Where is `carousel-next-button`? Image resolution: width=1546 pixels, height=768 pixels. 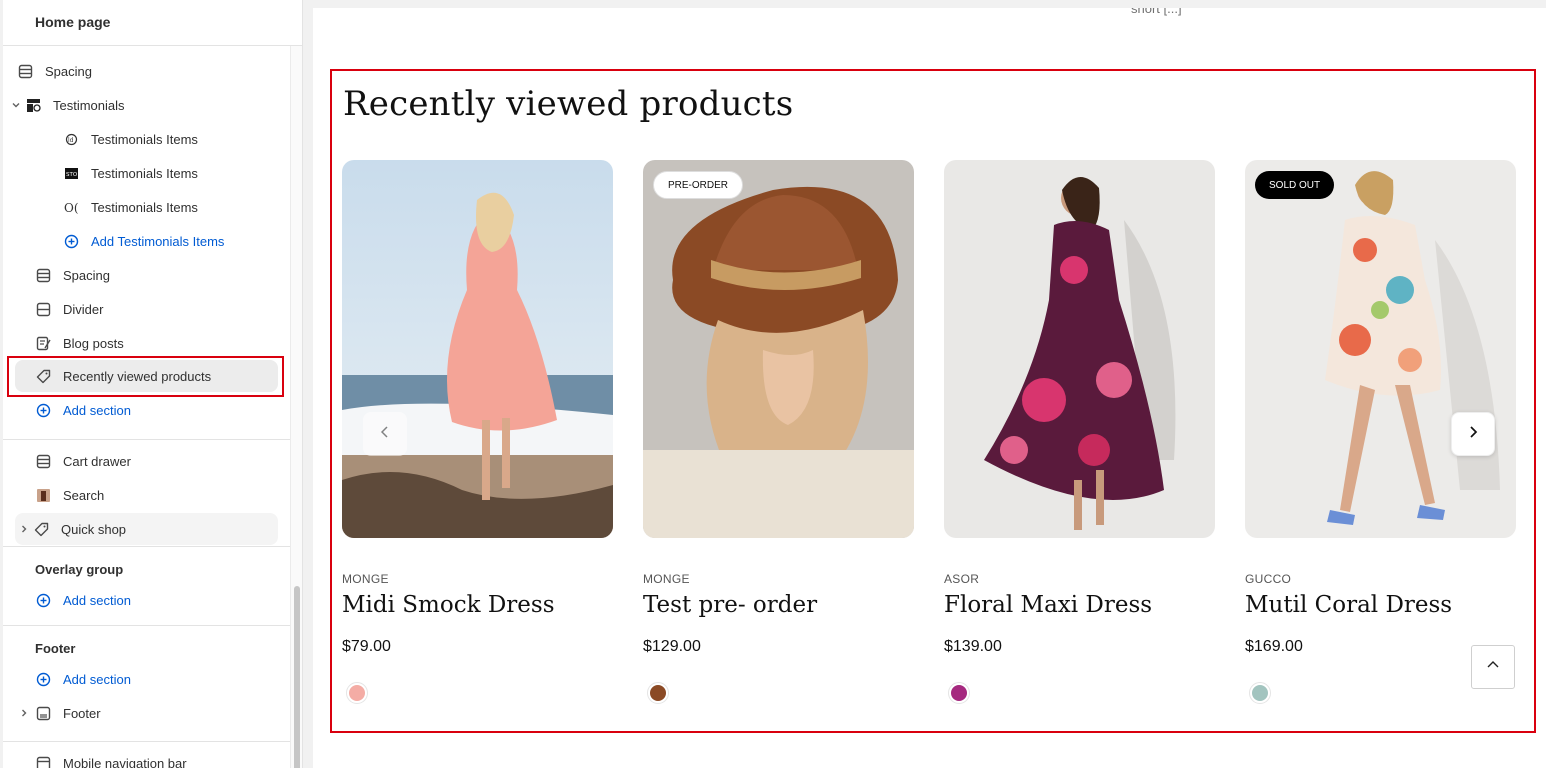
carousel-next-button is located at coordinates (1473, 434).